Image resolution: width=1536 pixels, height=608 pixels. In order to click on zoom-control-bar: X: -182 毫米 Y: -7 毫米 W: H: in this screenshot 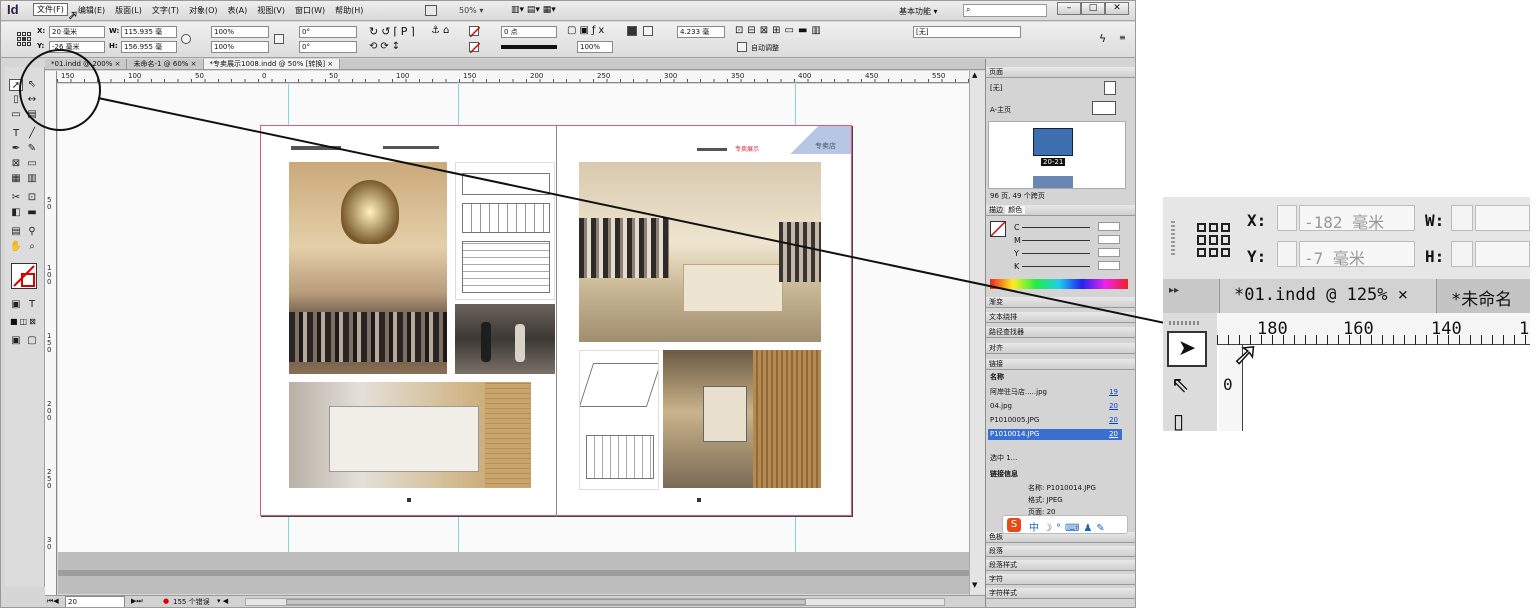, I will do `click(1346, 238)`.